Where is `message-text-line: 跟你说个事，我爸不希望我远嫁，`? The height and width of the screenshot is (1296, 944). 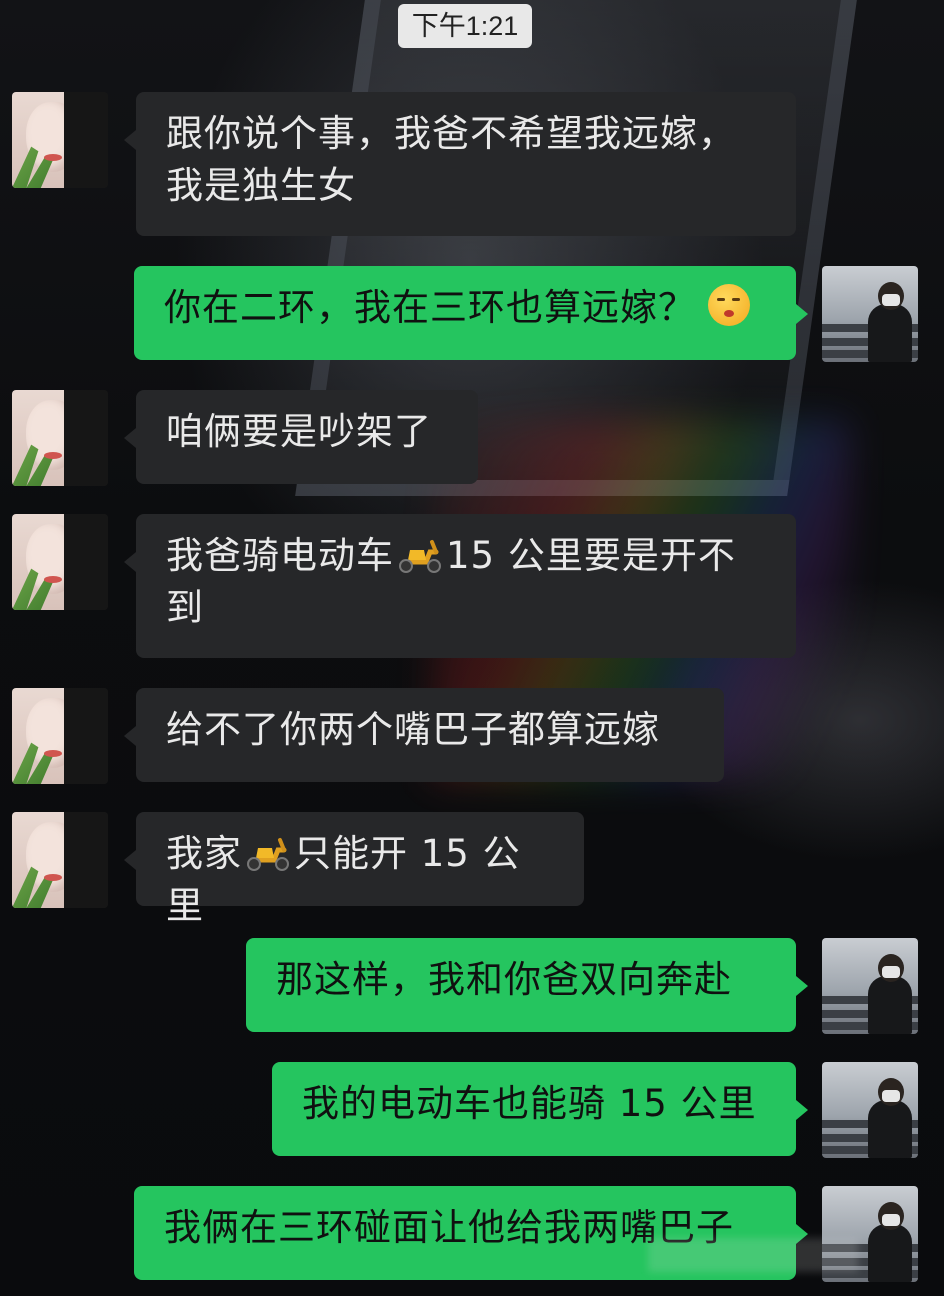 message-text-line: 跟你说个事，我爸不希望我远嫁， is located at coordinates (451, 133).